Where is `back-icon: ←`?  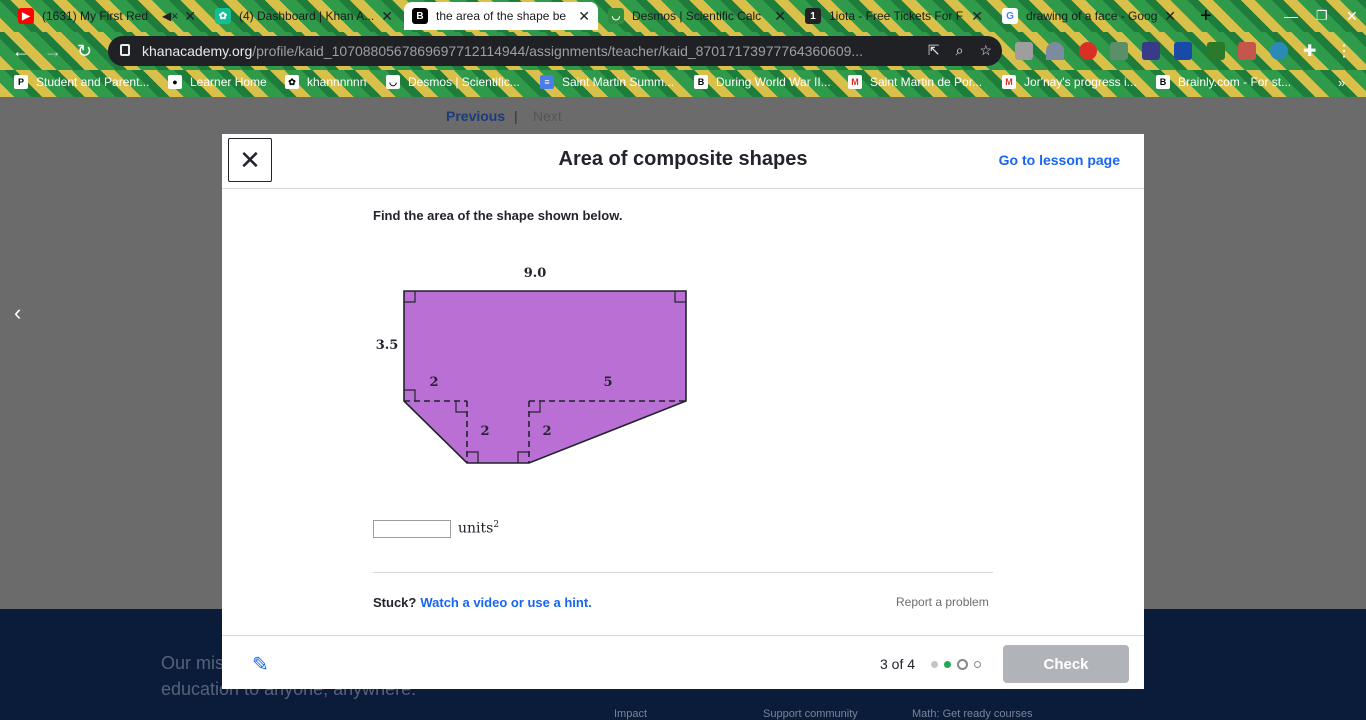 back-icon: ← is located at coordinates (21, 51).